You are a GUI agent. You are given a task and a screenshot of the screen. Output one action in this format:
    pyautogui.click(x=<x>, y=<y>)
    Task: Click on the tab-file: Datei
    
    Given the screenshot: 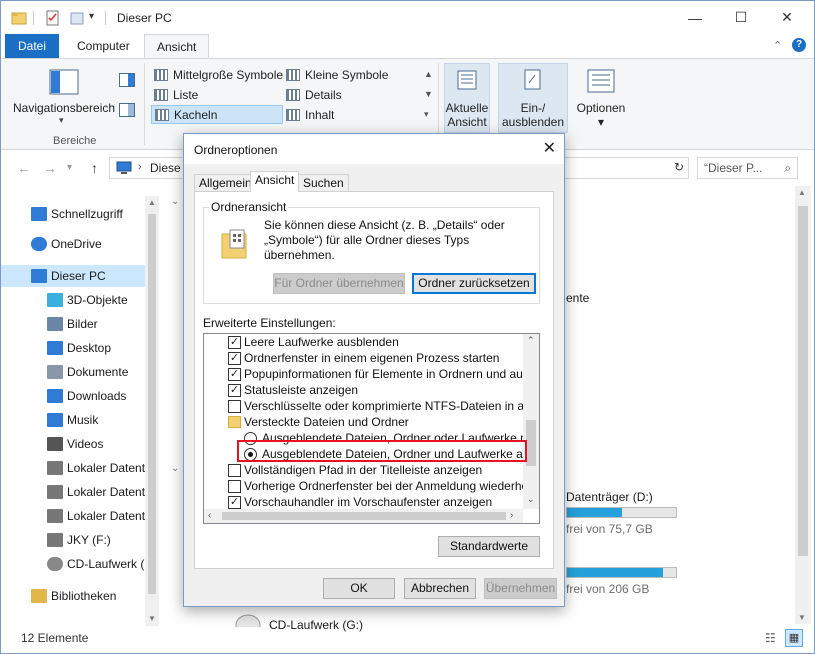 What is the action you would take?
    pyautogui.click(x=32, y=46)
    